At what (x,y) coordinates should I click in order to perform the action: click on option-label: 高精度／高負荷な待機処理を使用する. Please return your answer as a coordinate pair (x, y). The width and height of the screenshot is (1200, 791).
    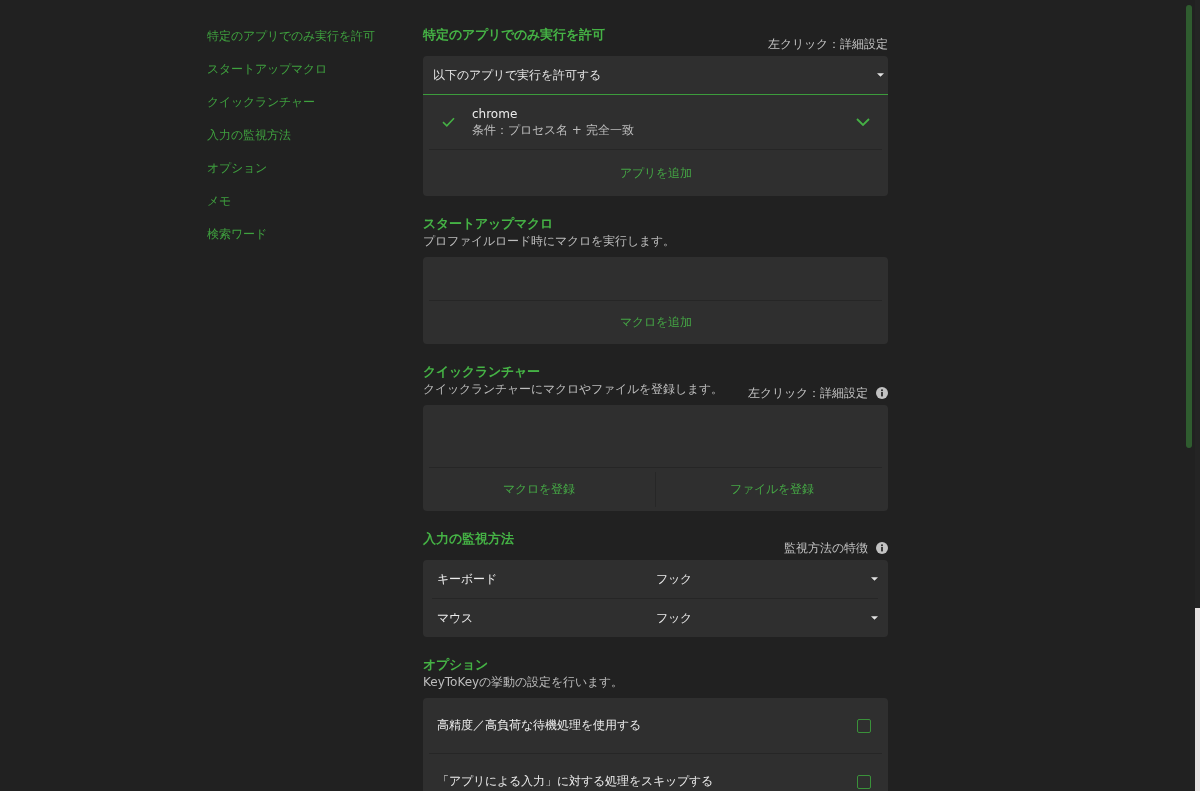
    Looking at the image, I should click on (539, 725).